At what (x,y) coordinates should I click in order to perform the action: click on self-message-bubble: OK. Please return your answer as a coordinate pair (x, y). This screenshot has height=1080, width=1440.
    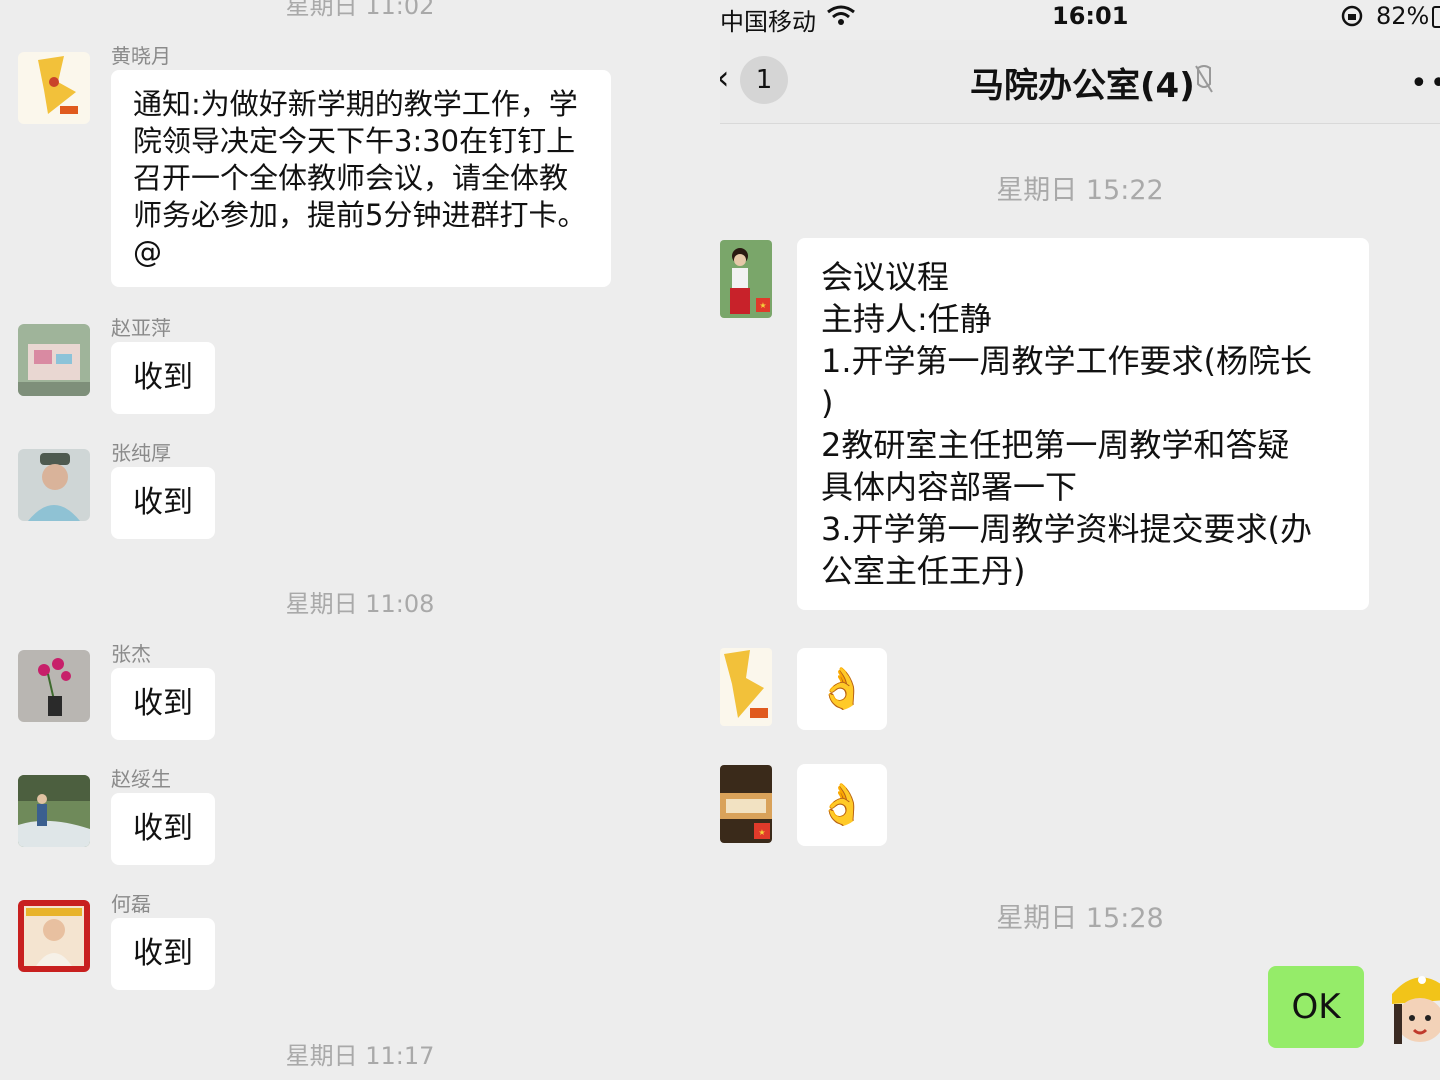
    Looking at the image, I should click on (1316, 1007).